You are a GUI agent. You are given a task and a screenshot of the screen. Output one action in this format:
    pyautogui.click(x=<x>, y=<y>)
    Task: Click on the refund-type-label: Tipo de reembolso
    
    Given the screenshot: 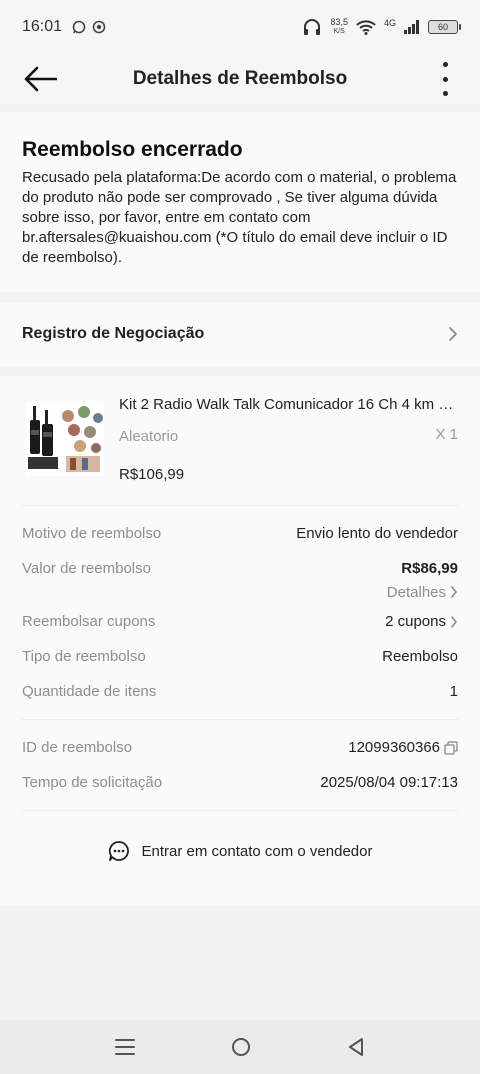 What is the action you would take?
    pyautogui.click(x=84, y=656)
    